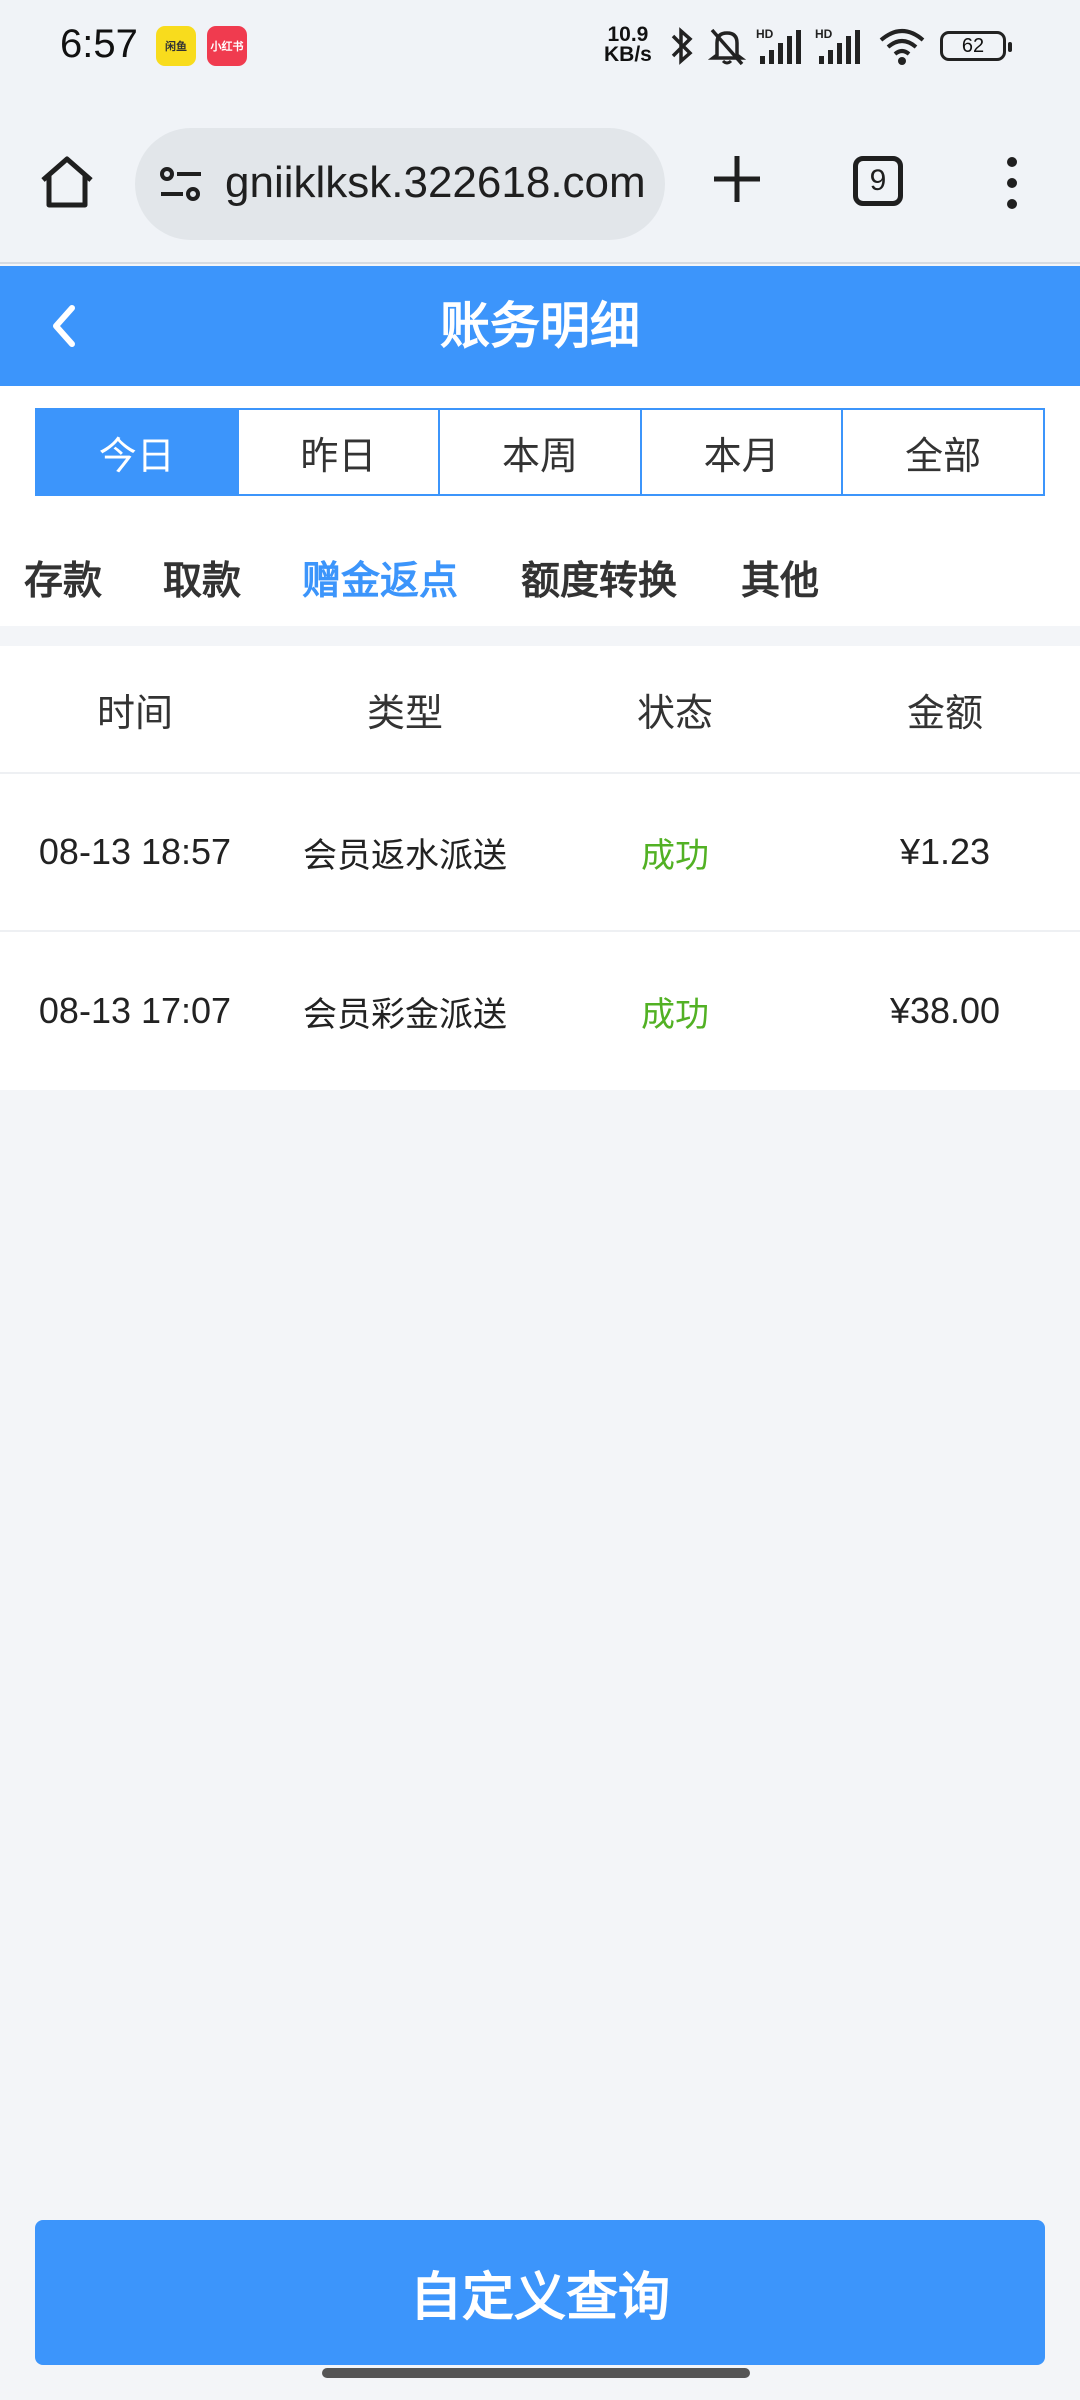  I want to click on signal-2-icon: HD, so click(837, 45).